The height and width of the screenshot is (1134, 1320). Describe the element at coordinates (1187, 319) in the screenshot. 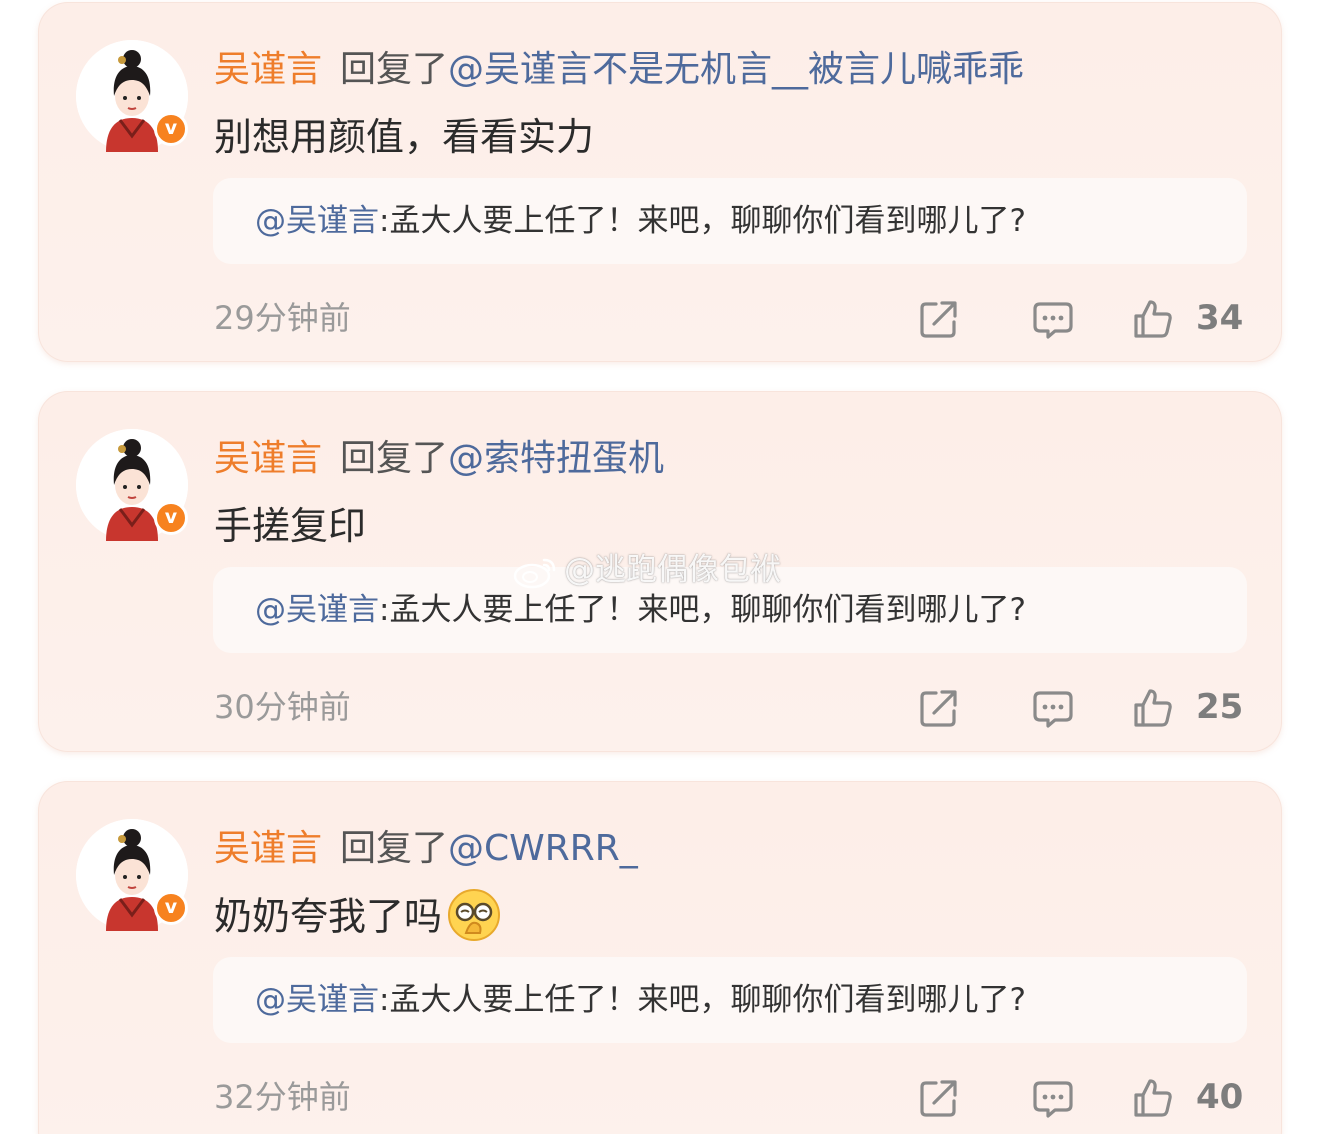

I see `like-button: 34` at that location.